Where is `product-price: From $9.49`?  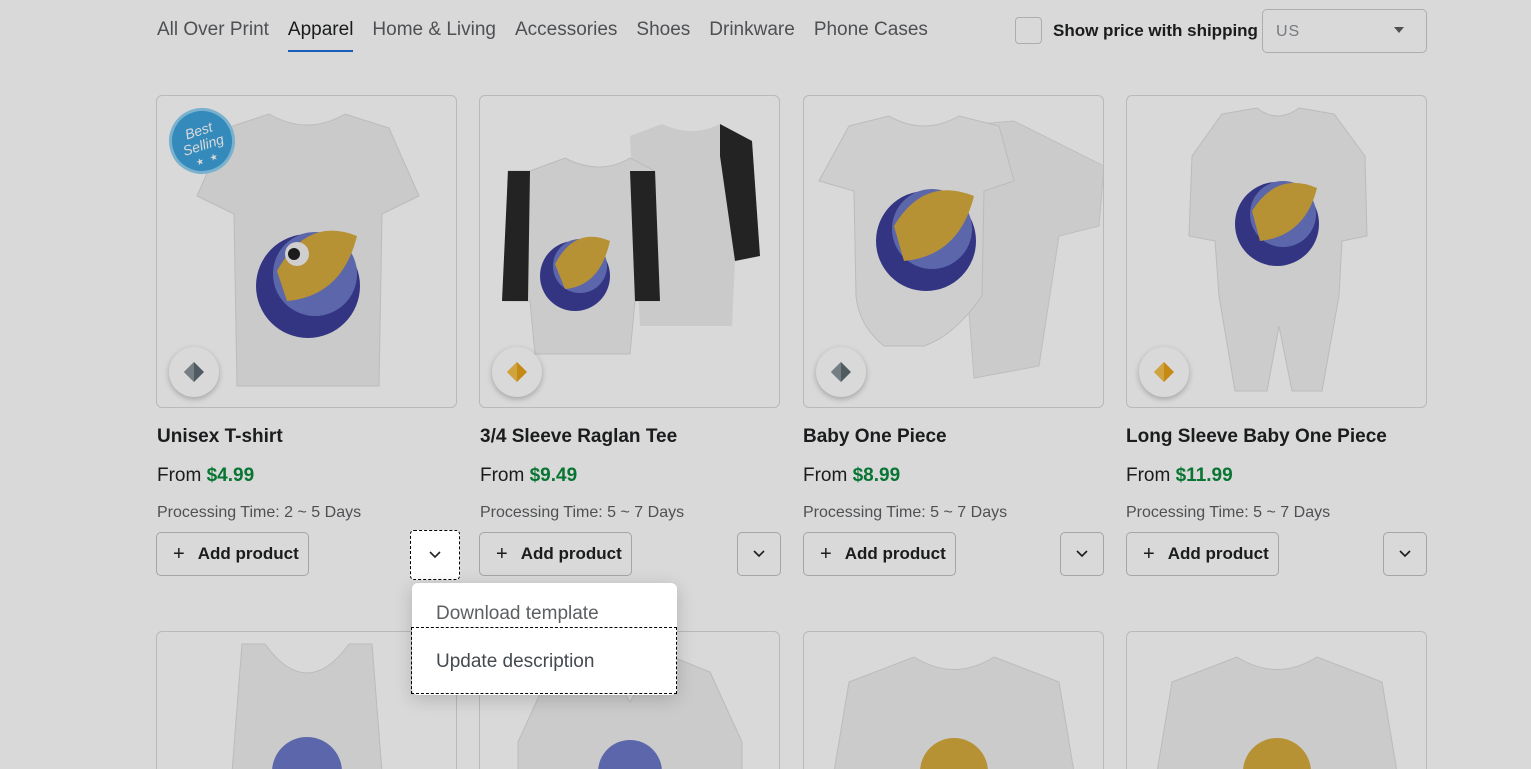 product-price: From $9.49 is located at coordinates (528, 476).